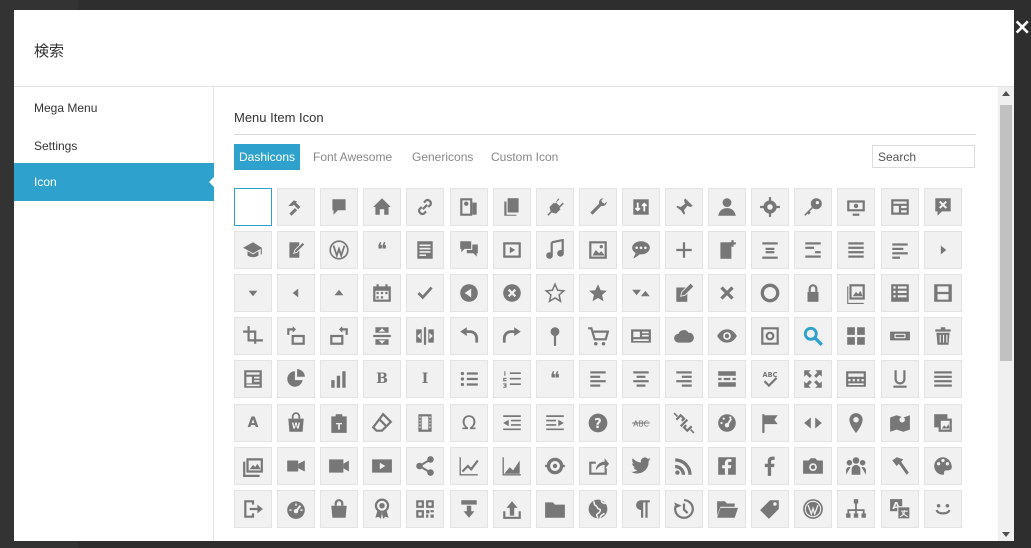 Image resolution: width=1031 pixels, height=548 pixels. Describe the element at coordinates (267, 157) in the screenshot. I see `tab-dashicons: Dashicons` at that location.